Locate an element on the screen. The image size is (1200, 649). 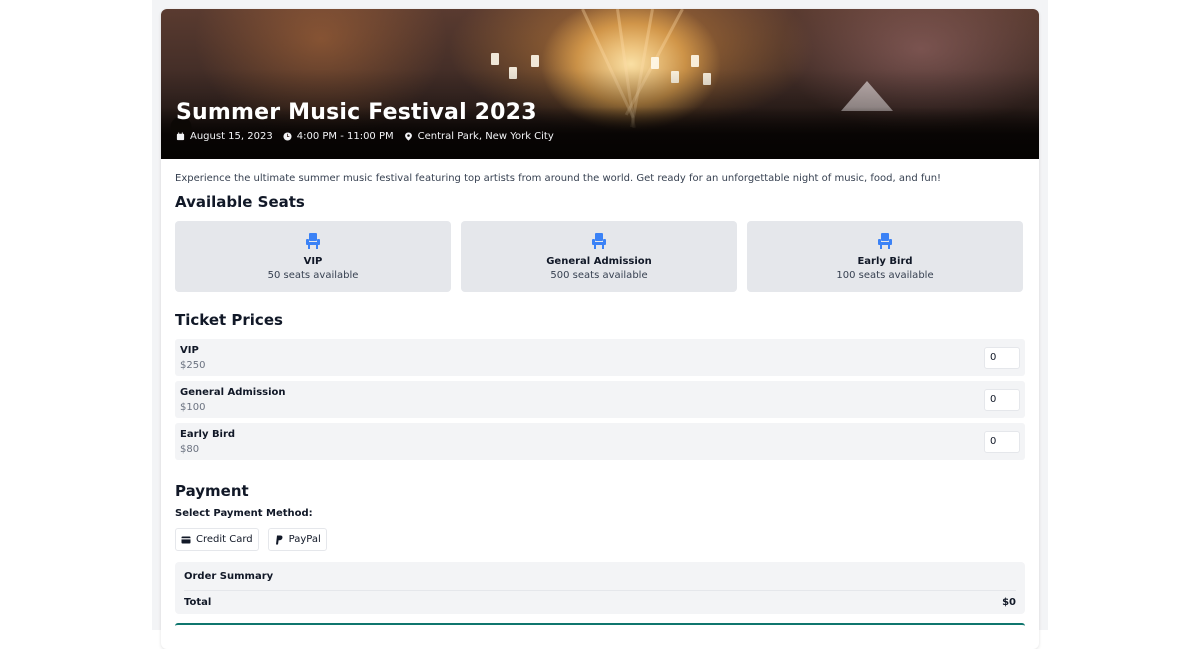
seat-card-early-bird: Early Bird 100 seats available is located at coordinates (885, 256).